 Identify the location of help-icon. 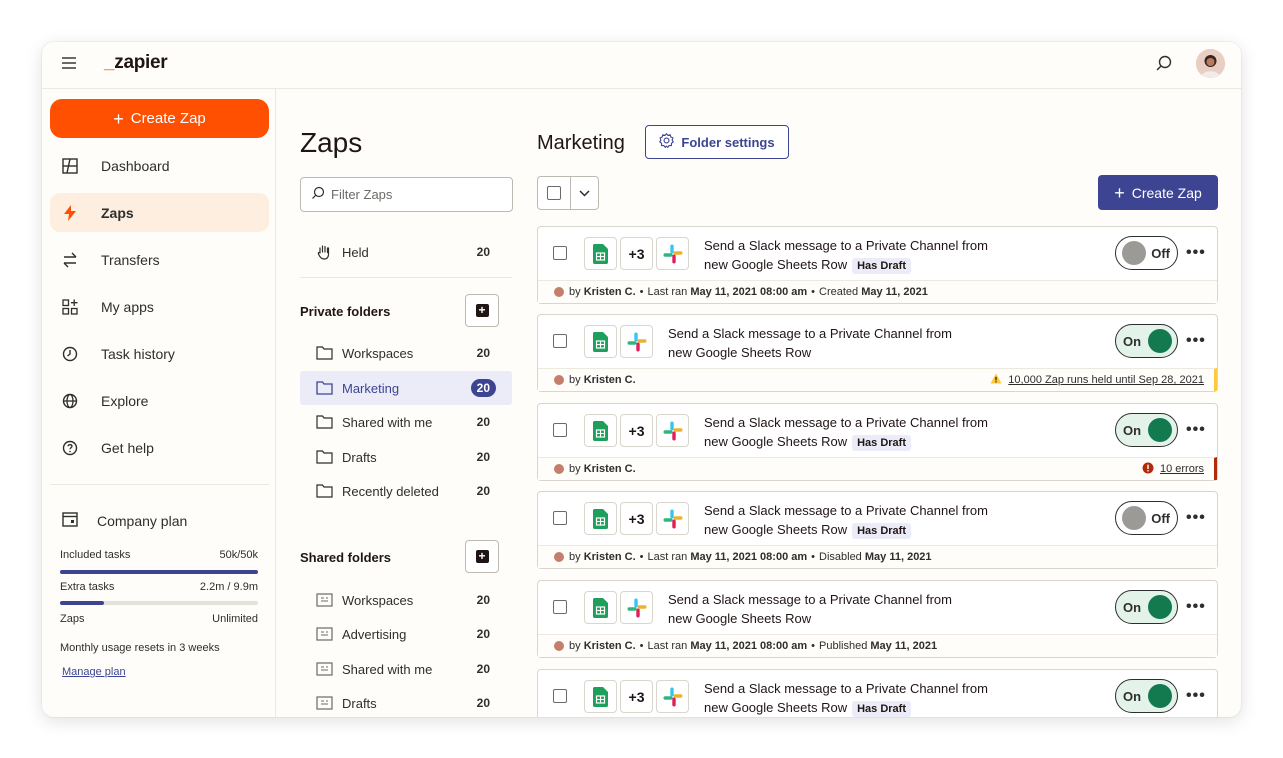
(70, 448).